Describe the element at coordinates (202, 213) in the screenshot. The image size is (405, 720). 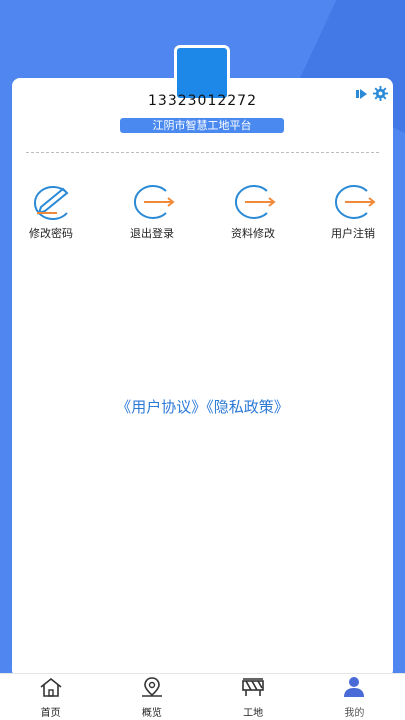
I see `action-row: 修改密码 退出登录 资料修改 用户注销` at that location.